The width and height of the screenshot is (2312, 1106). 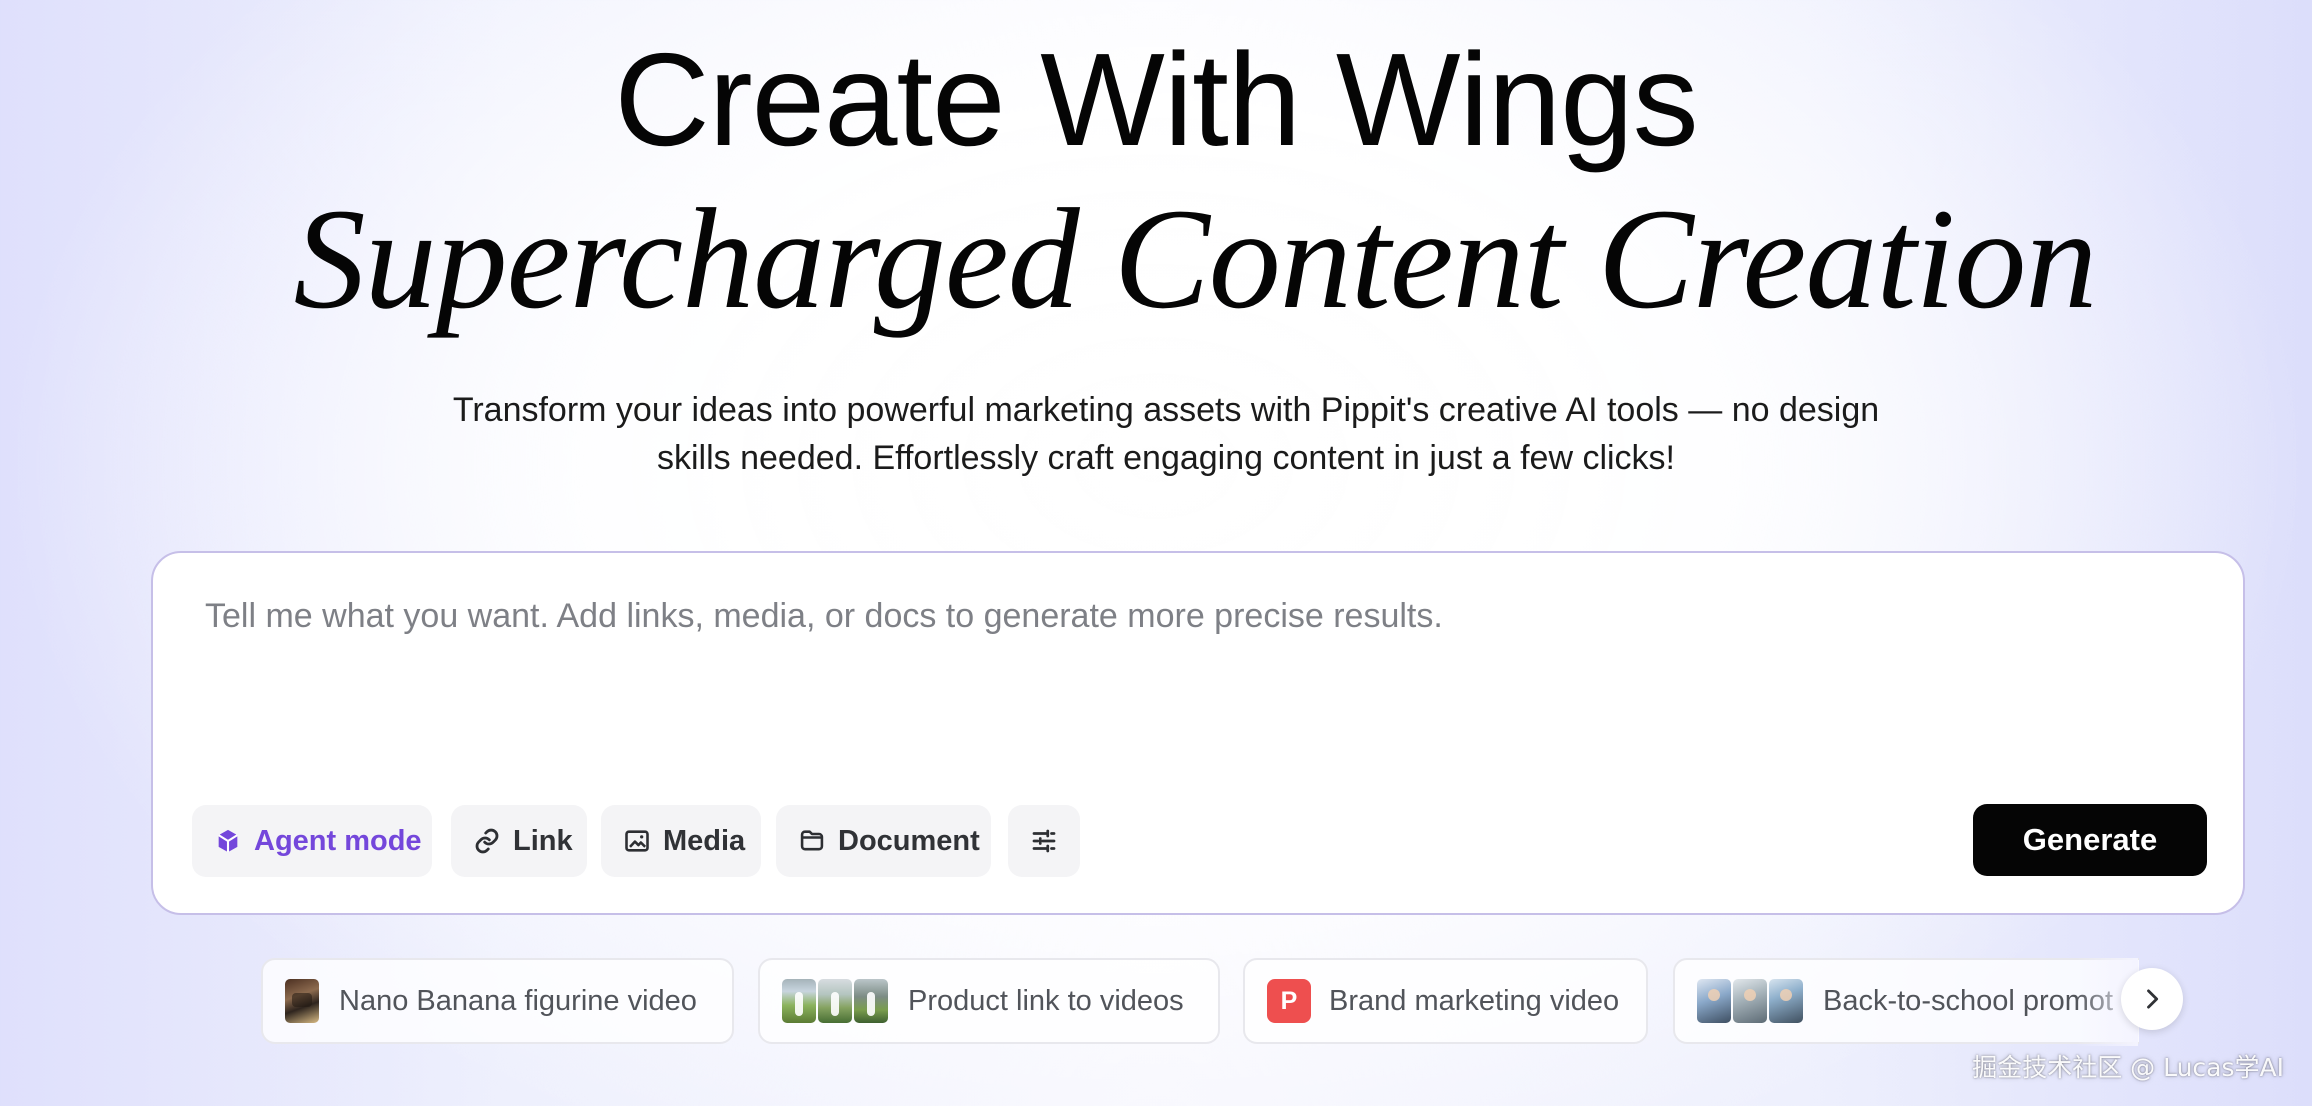 What do you see at coordinates (1195, 259) in the screenshot?
I see `hero-title-line-2: Supercharged Content Creation` at bounding box center [1195, 259].